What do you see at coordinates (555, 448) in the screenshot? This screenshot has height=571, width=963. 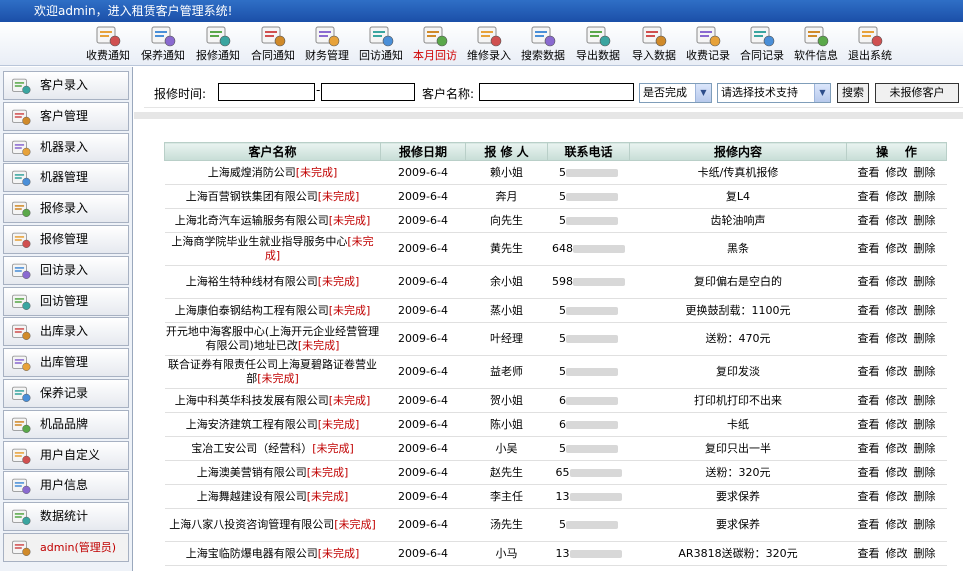 I see `table-row: 宝冶工安公司（经营科）[未完成] 2009-6-4 小吴 5 复印只出一半 查看 修改 删除` at bounding box center [555, 448].